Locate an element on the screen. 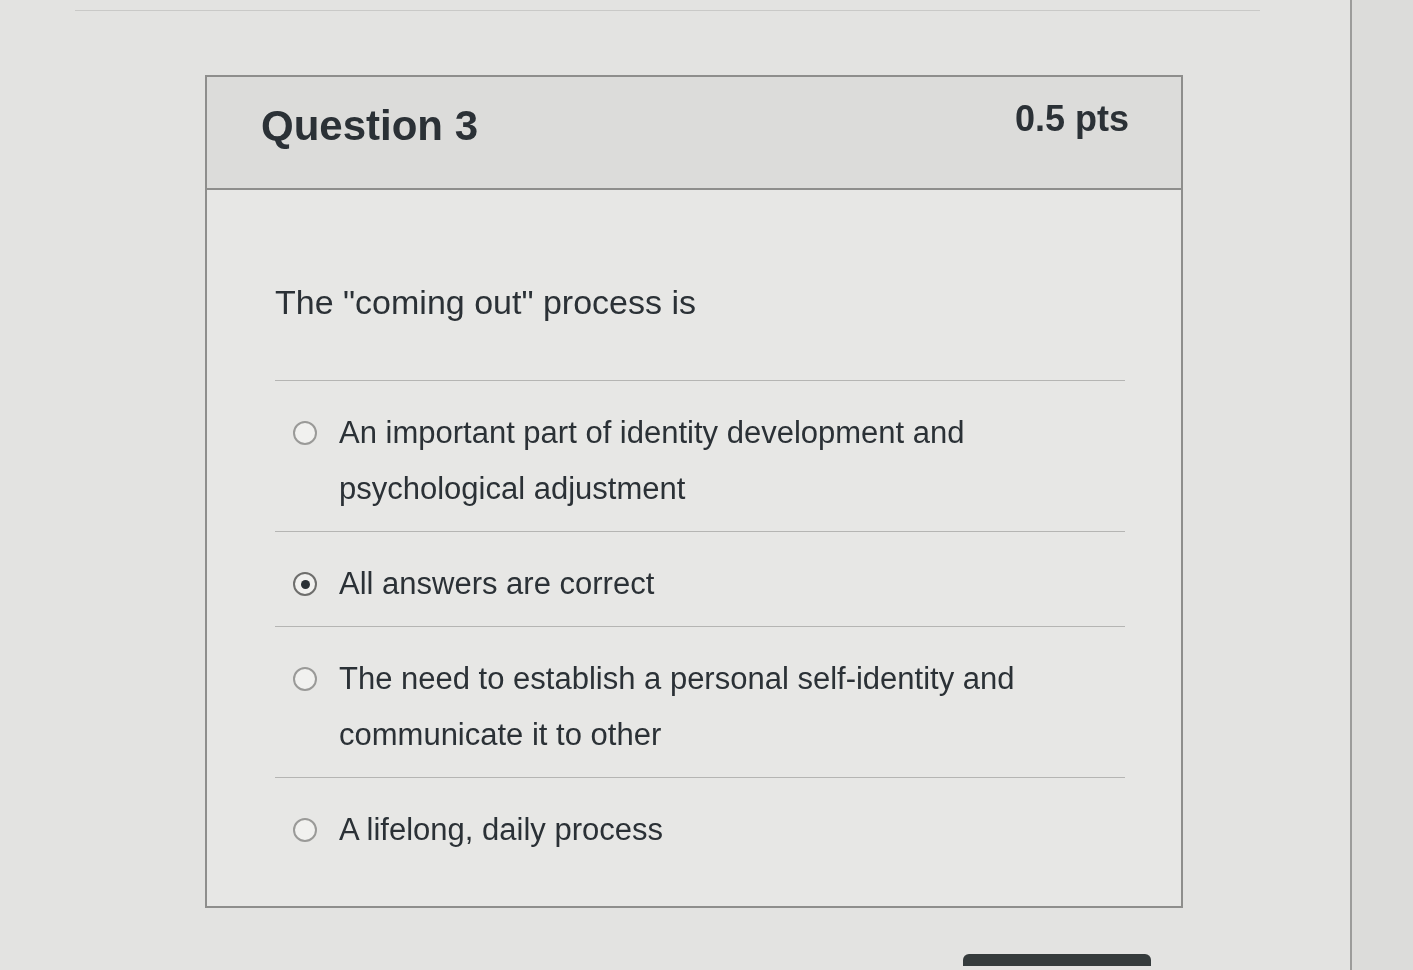  points-label: 0.5 pts is located at coordinates (1071, 118).